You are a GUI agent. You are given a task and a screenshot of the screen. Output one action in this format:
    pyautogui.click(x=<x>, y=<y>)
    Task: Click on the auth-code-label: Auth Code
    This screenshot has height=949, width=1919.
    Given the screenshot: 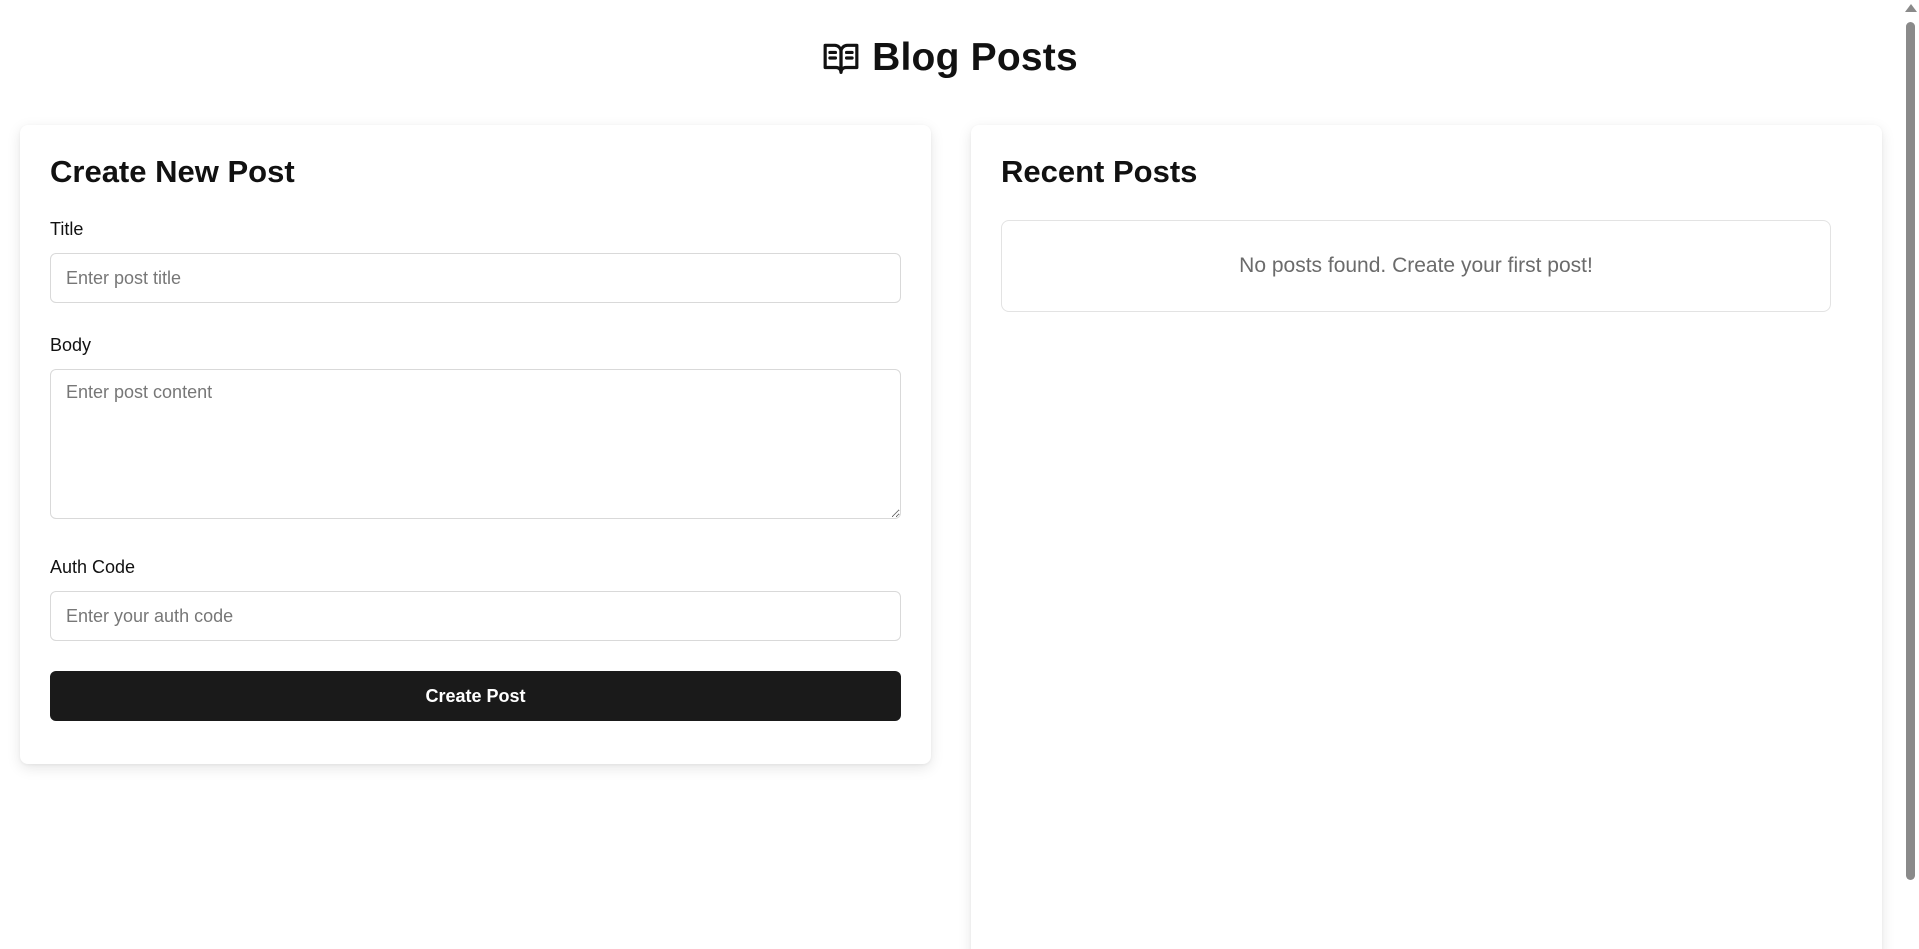 What is the action you would take?
    pyautogui.click(x=93, y=567)
    